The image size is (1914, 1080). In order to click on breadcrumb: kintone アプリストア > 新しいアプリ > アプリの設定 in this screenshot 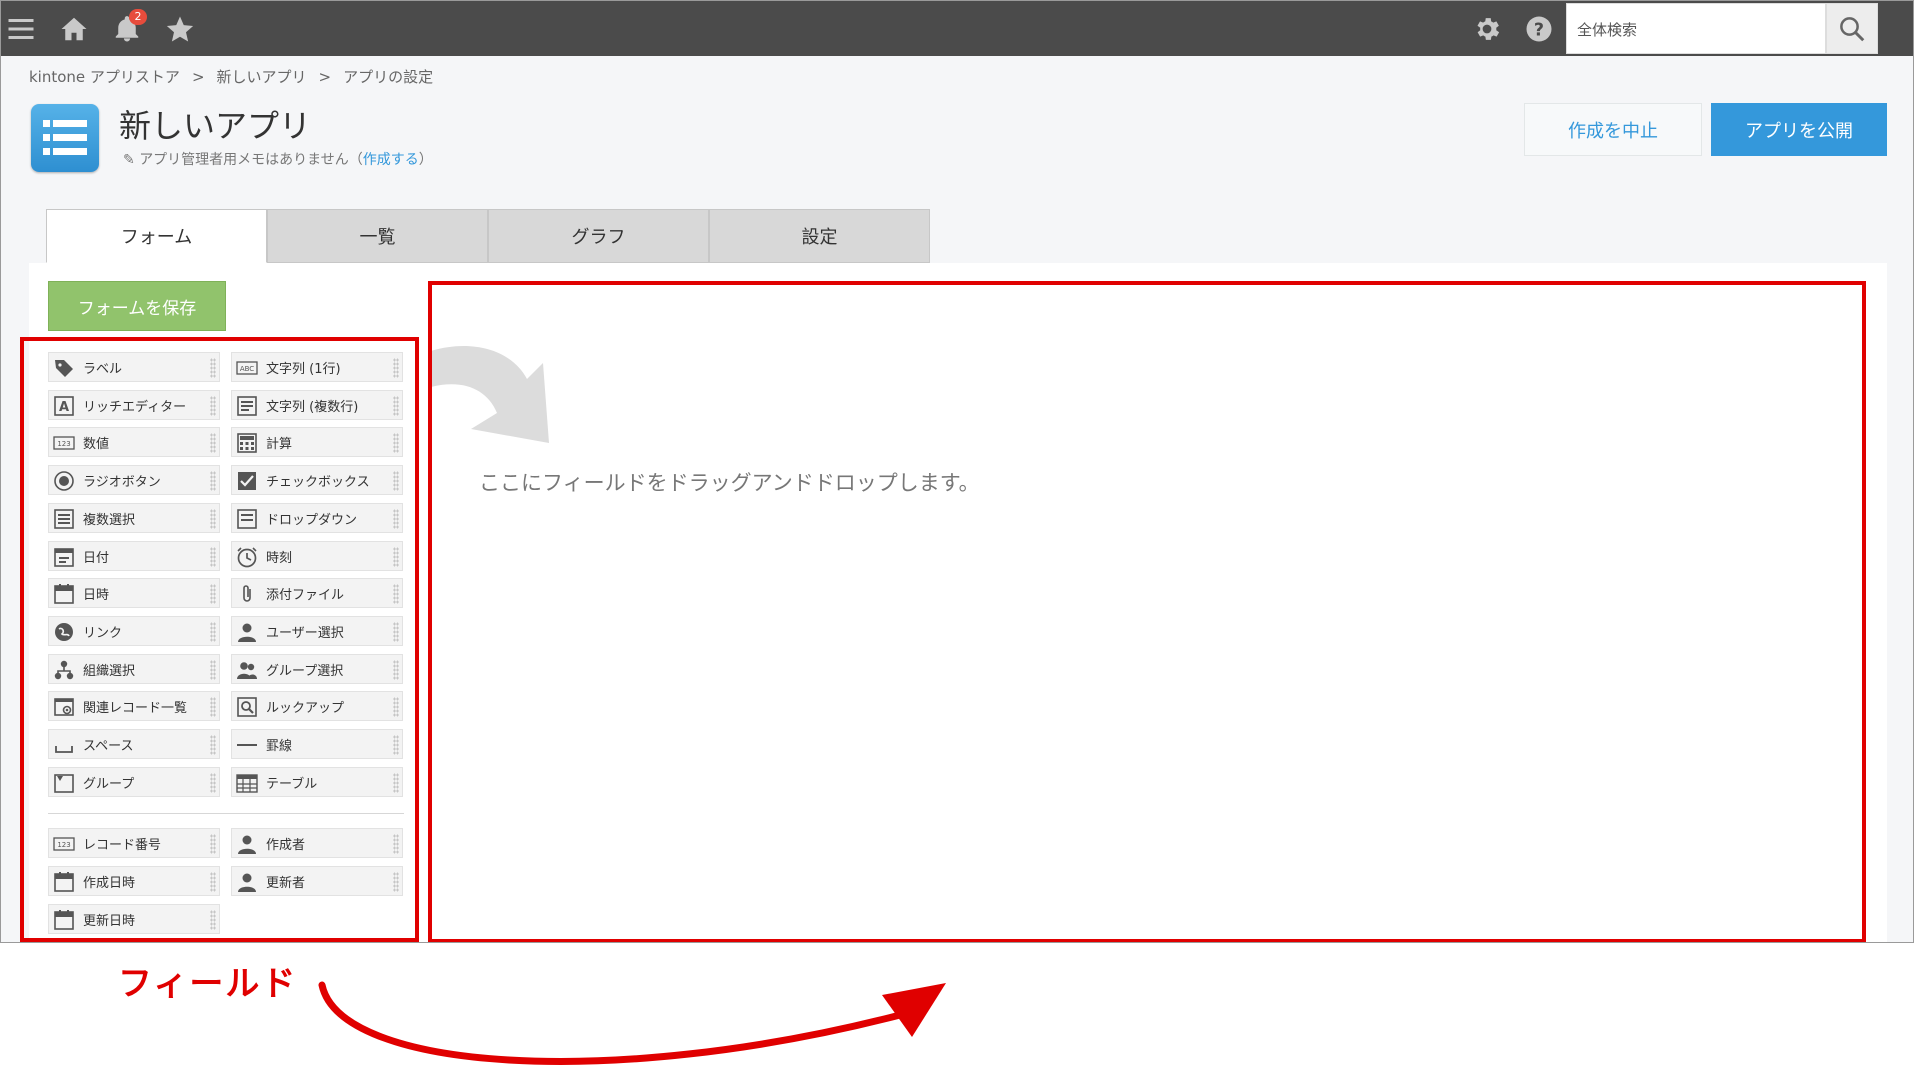, I will do `click(231, 77)`.